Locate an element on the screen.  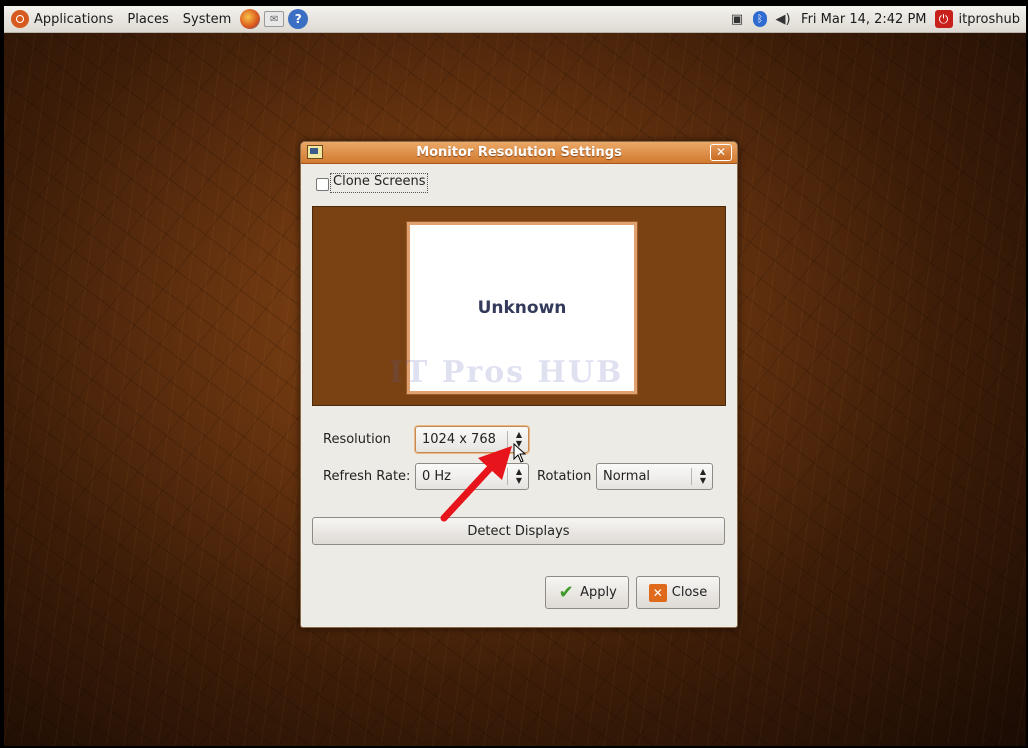
close-label: Close is located at coordinates (689, 592).